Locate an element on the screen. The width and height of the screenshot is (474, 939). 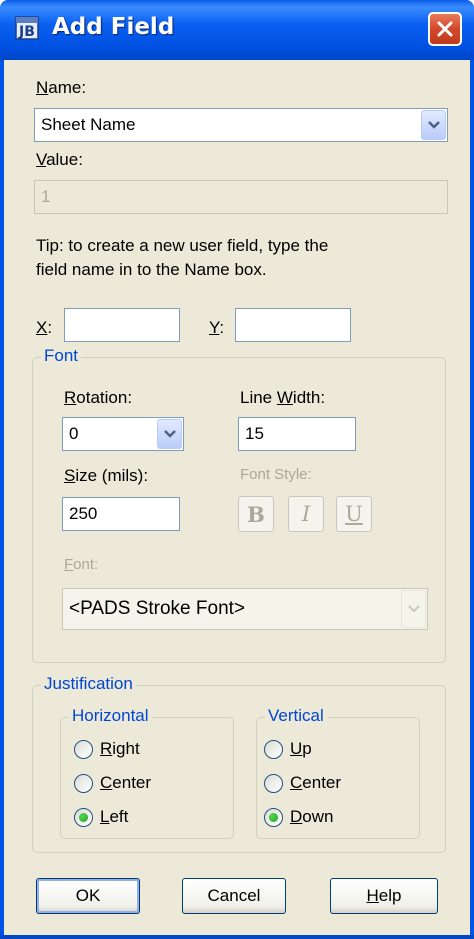
x-label: X: is located at coordinates (44, 327).